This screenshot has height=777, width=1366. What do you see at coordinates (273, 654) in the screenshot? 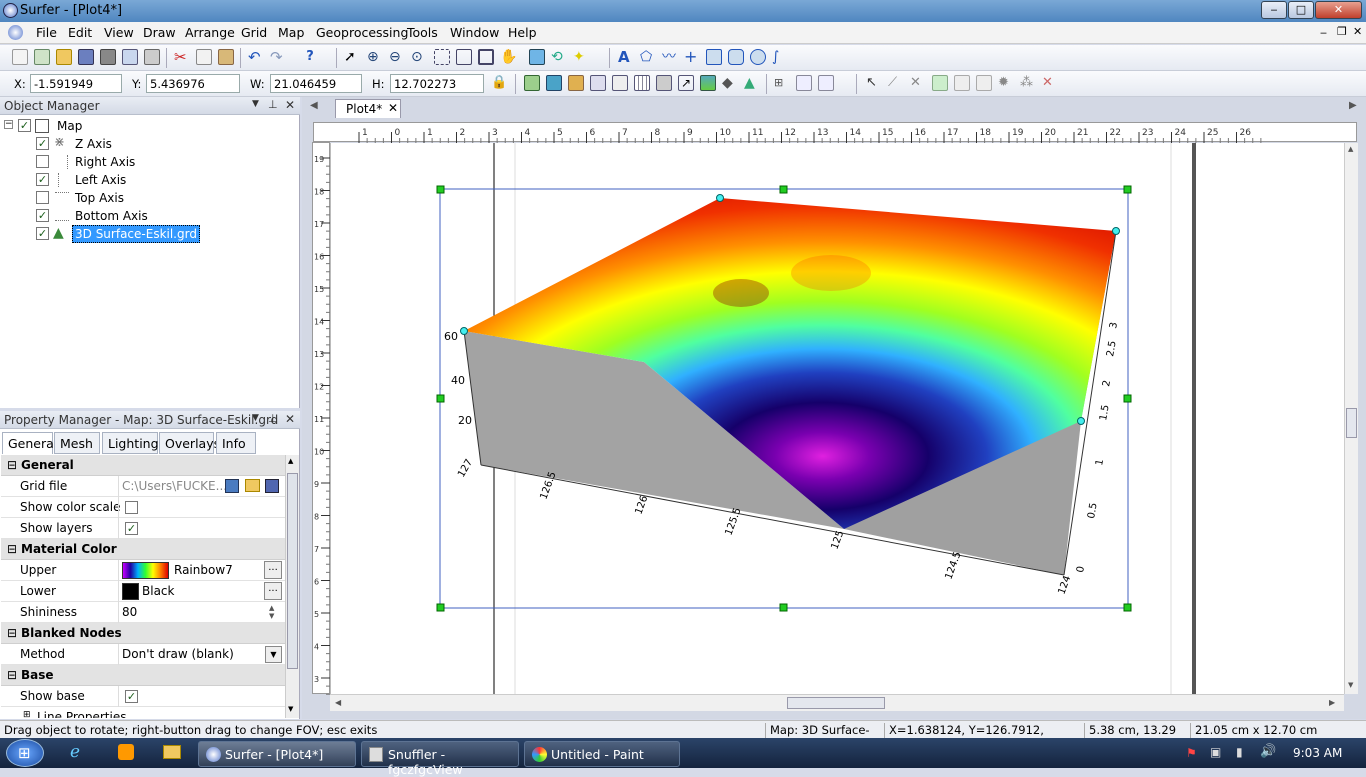
I see `dropdown-arrow-icon: ▼` at bounding box center [273, 654].